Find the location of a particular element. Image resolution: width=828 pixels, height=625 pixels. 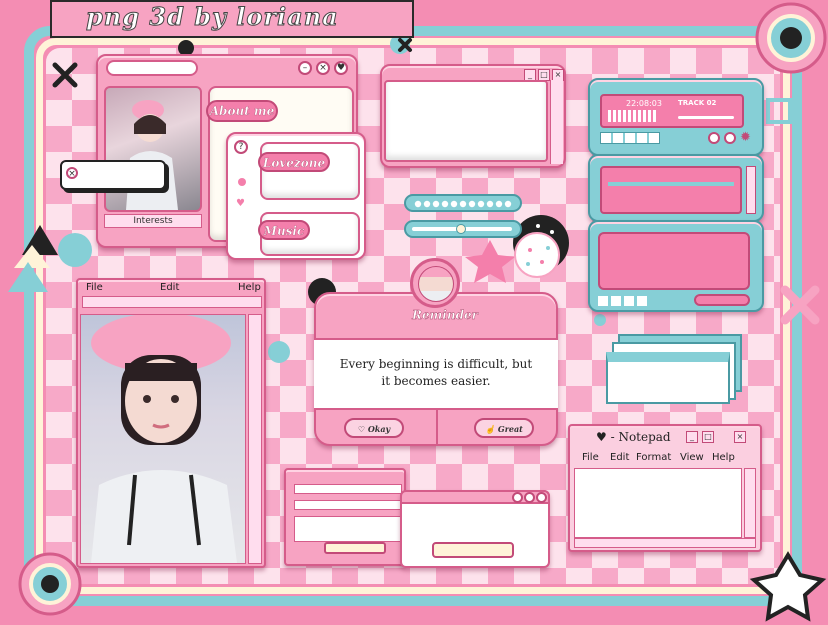

notepad-menu: File Edit Format View Help is located at coordinates (666, 458).